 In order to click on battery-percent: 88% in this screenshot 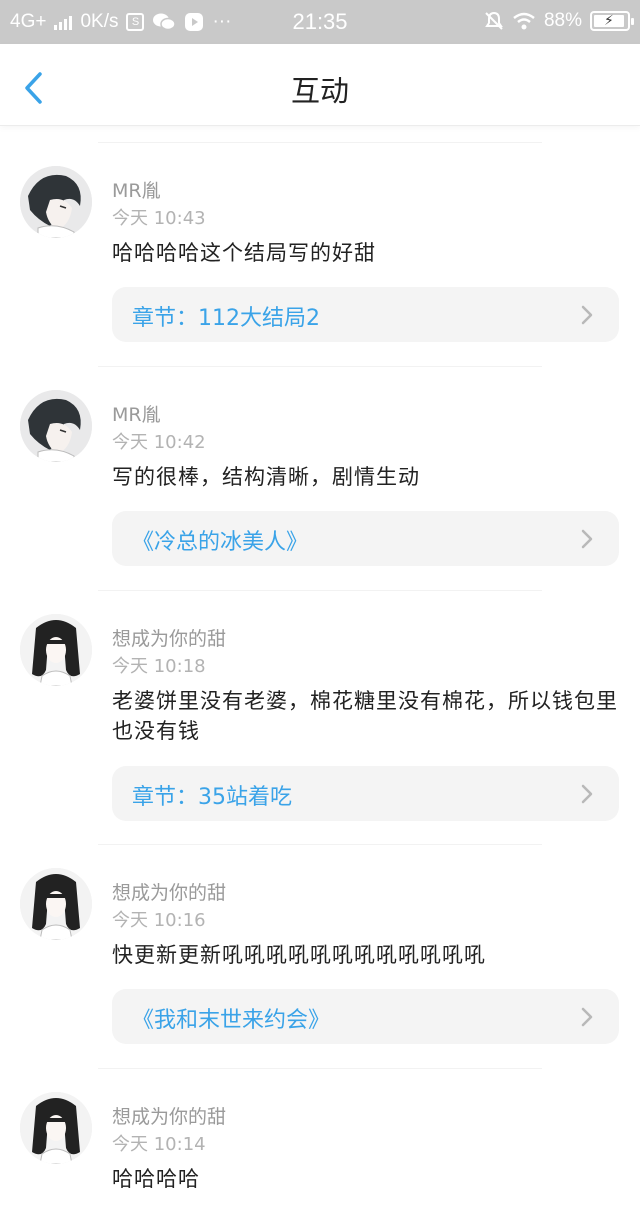, I will do `click(562, 20)`.